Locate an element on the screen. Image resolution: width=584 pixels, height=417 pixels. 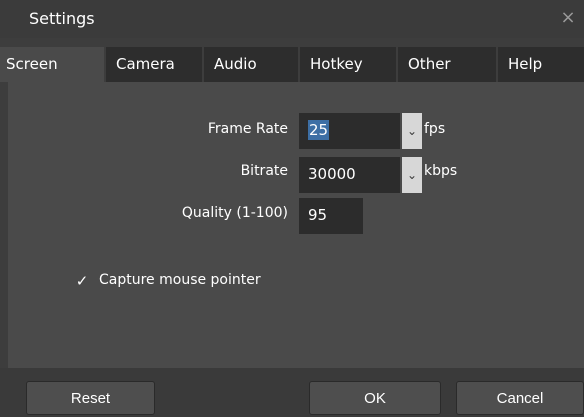
tab-bar: Screen Camera Audio Hotkey Other Help is located at coordinates (292, 64).